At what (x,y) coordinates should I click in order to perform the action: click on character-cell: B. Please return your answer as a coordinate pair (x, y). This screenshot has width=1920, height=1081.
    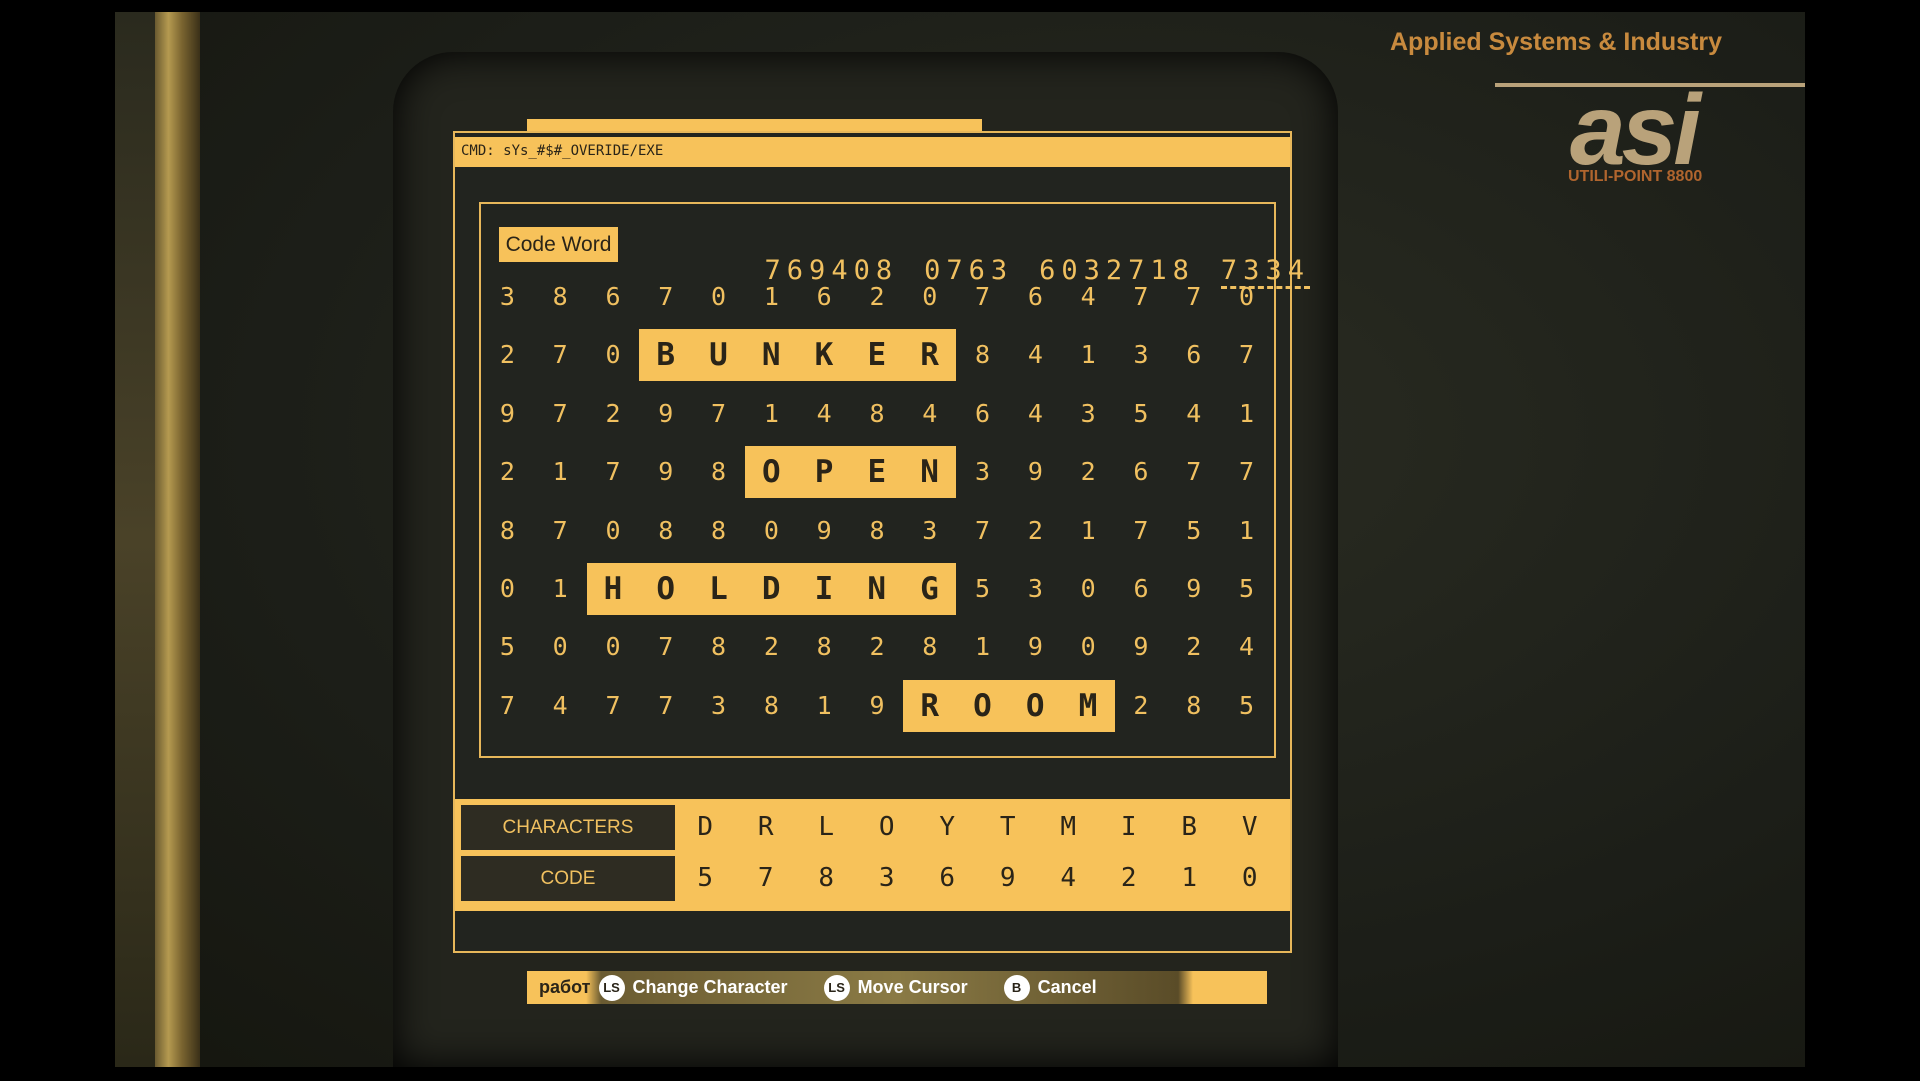
    Looking at the image, I should click on (1189, 827).